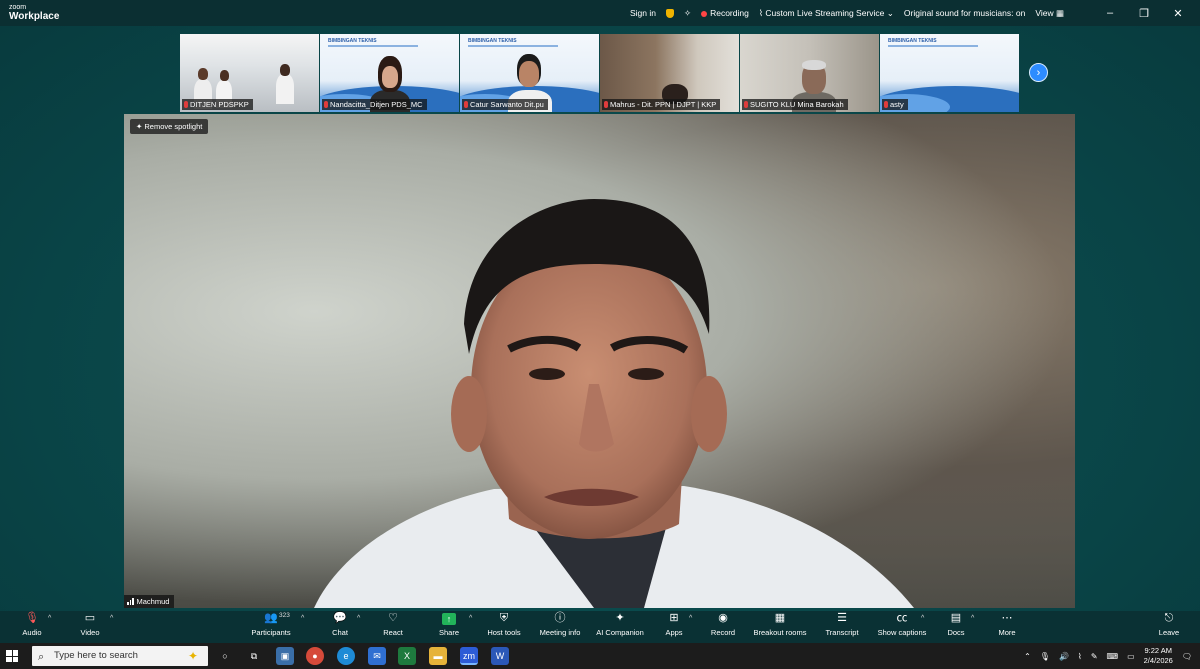  I want to click on chat-button: 💬 Chat, so click(340, 624).